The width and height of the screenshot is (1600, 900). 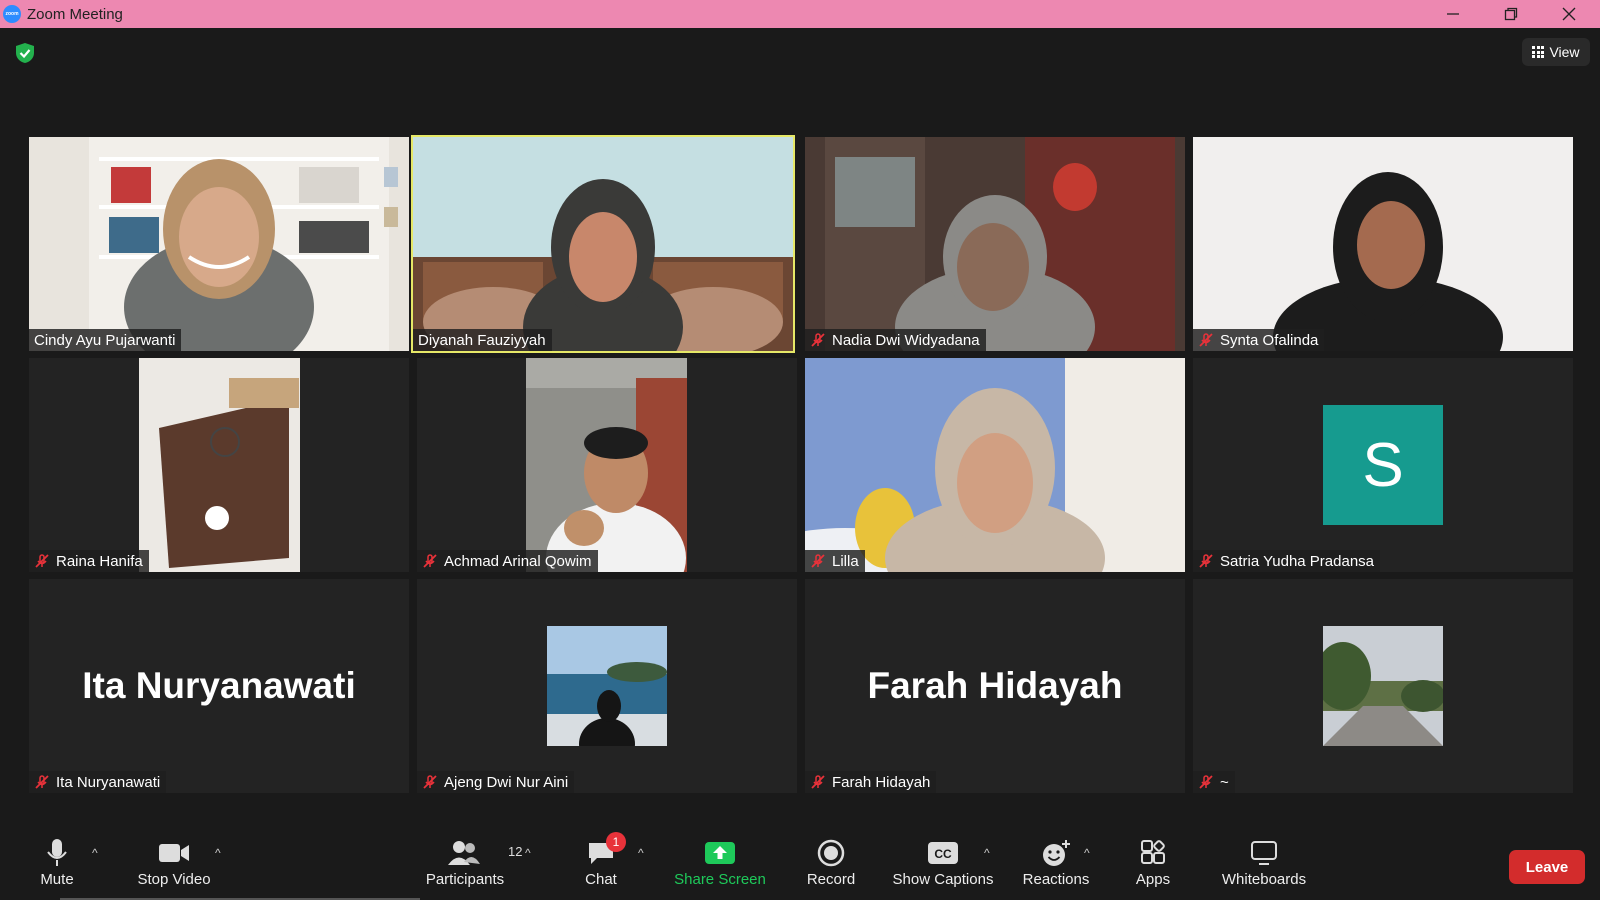 I want to click on whiteboards-button: Whiteboards, so click(x=1264, y=863).